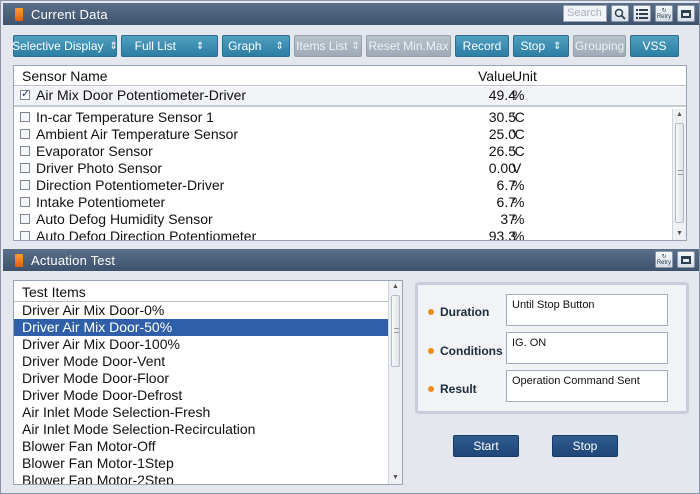  What do you see at coordinates (587, 386) in the screenshot?
I see `result-value: Operation Command Sent` at bounding box center [587, 386].